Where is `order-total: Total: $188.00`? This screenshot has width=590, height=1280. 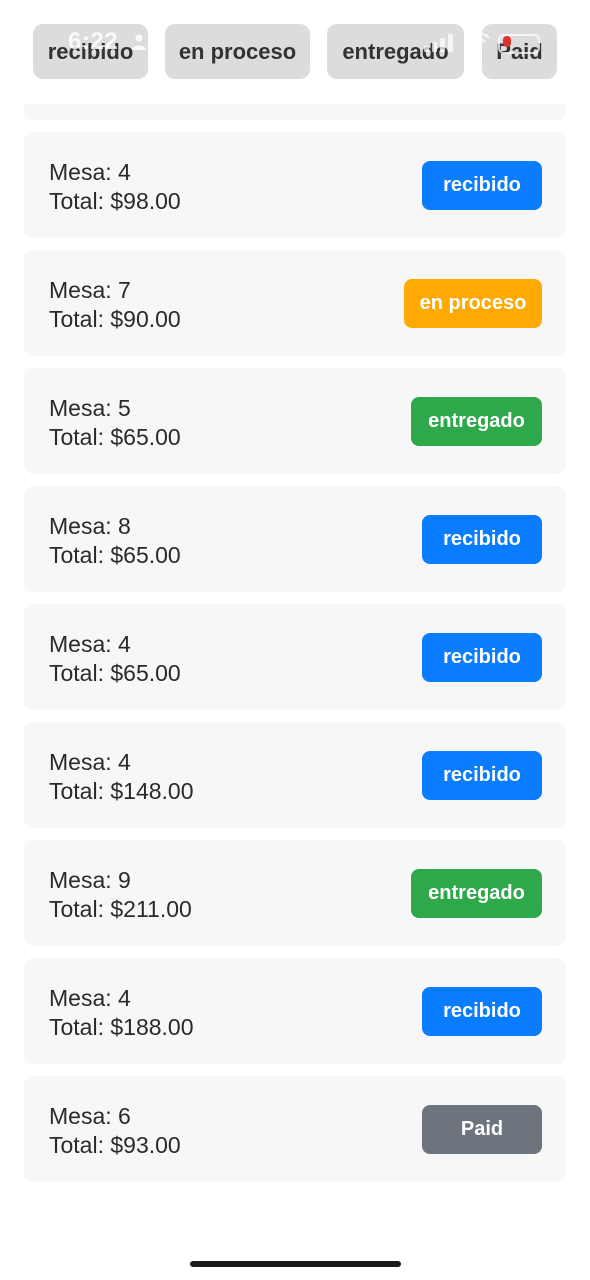 order-total: Total: $188.00 is located at coordinates (121, 1027).